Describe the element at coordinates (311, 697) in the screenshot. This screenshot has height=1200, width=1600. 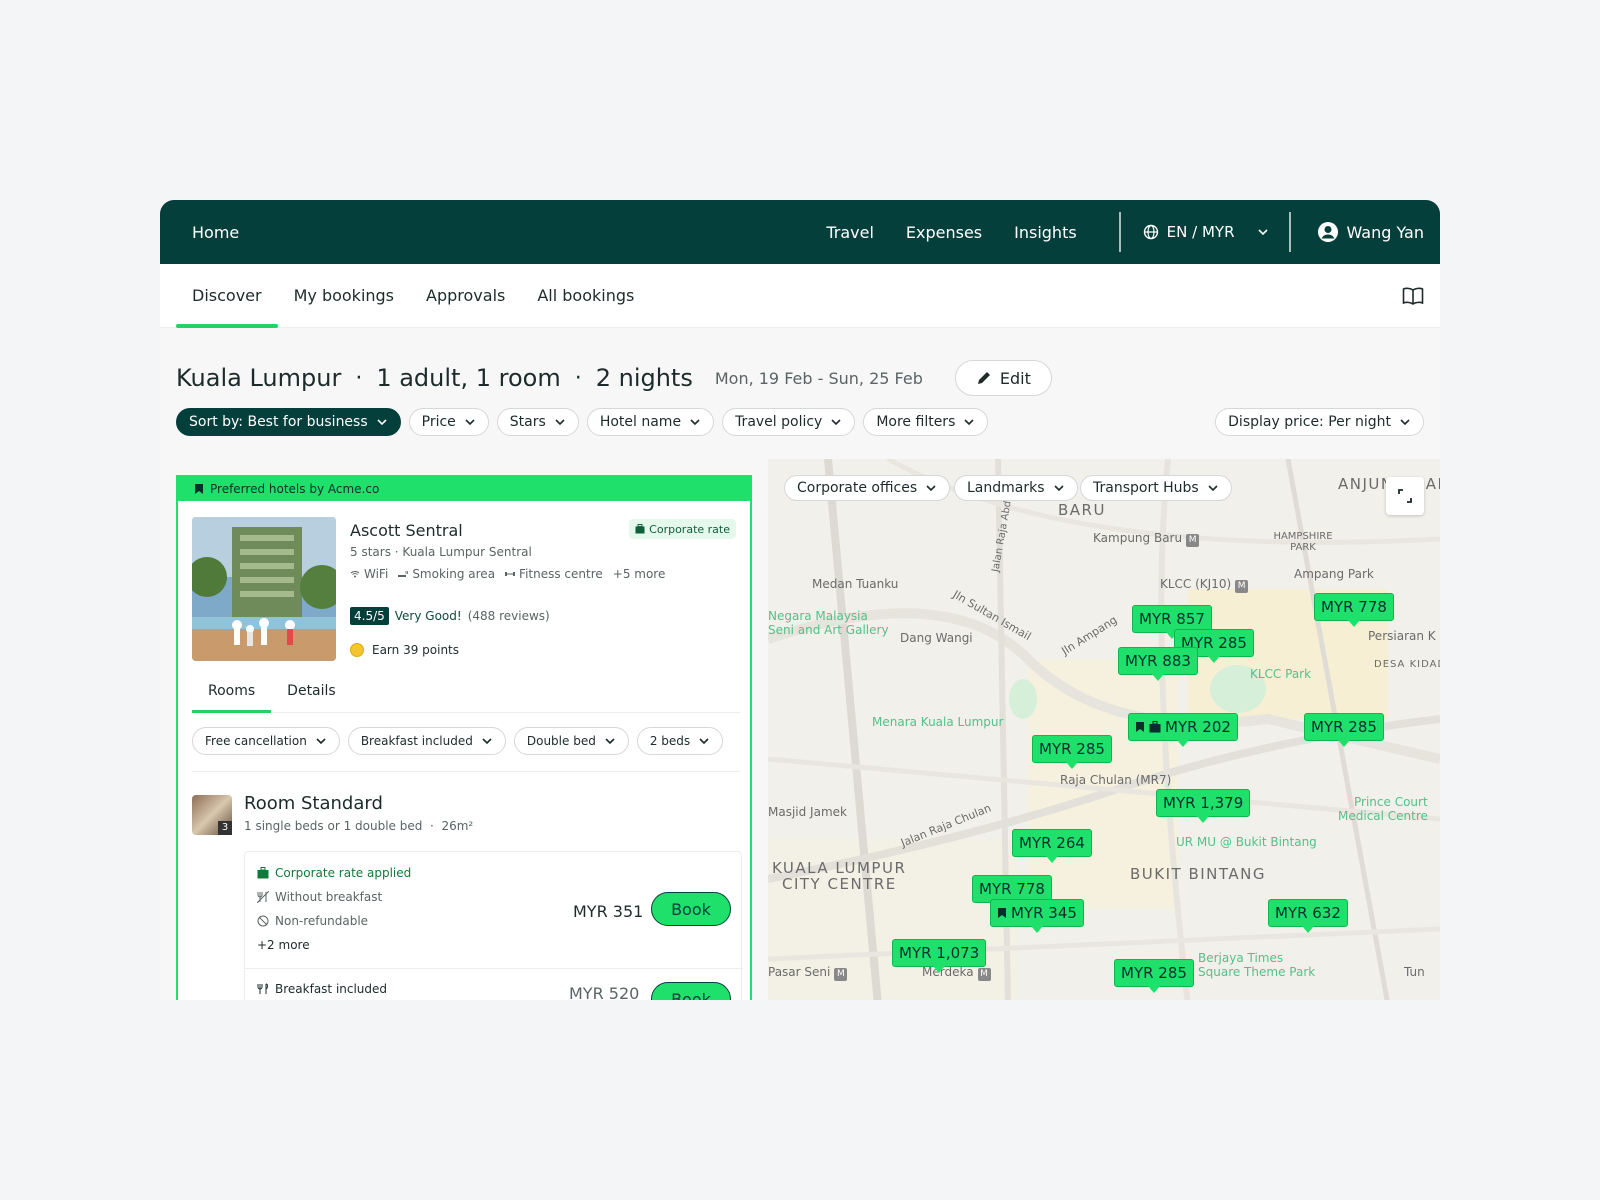
I see `tab-details: Details` at that location.